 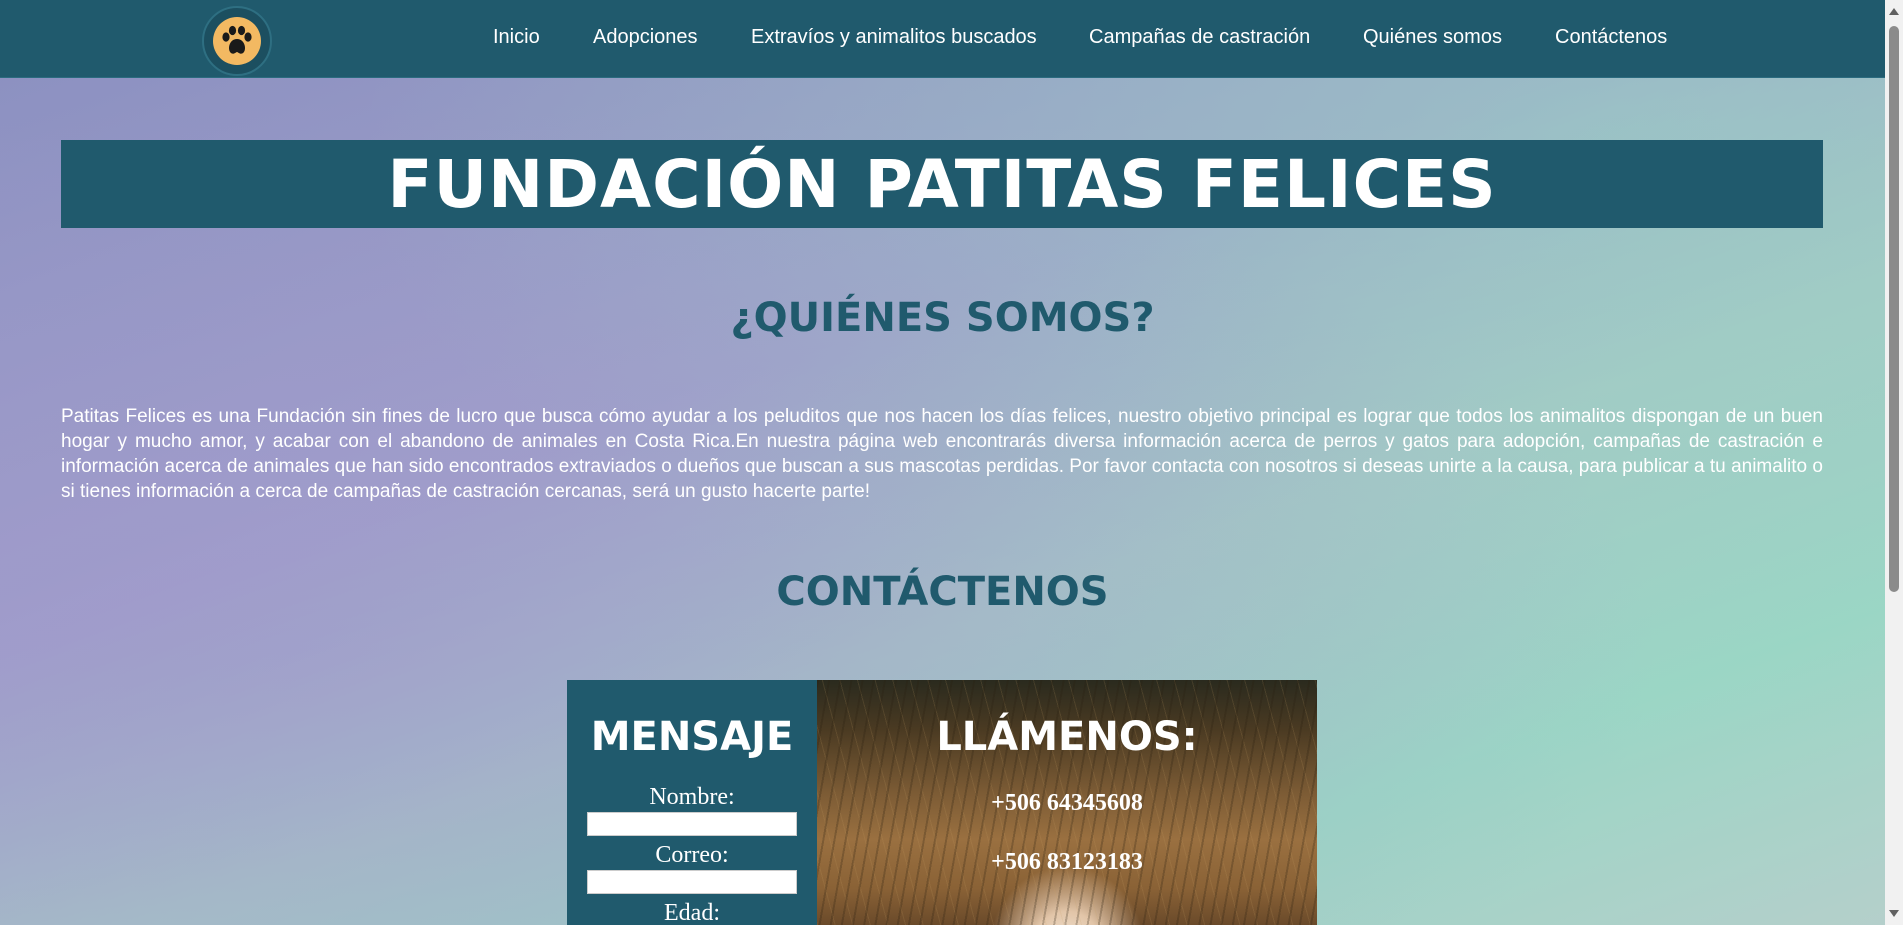 What do you see at coordinates (894, 37) in the screenshot?
I see `nav-link-extravios: Extravíos y animalitos buscados` at bounding box center [894, 37].